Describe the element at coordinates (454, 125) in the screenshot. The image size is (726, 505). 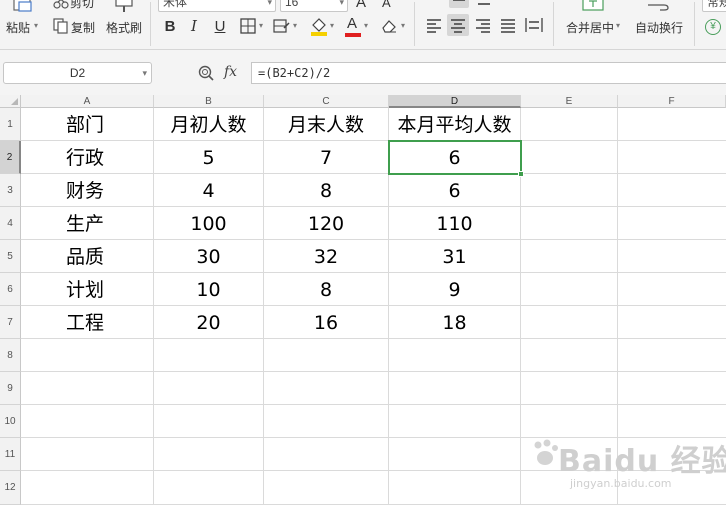
I see `cell-d1: 本月平均人数` at that location.